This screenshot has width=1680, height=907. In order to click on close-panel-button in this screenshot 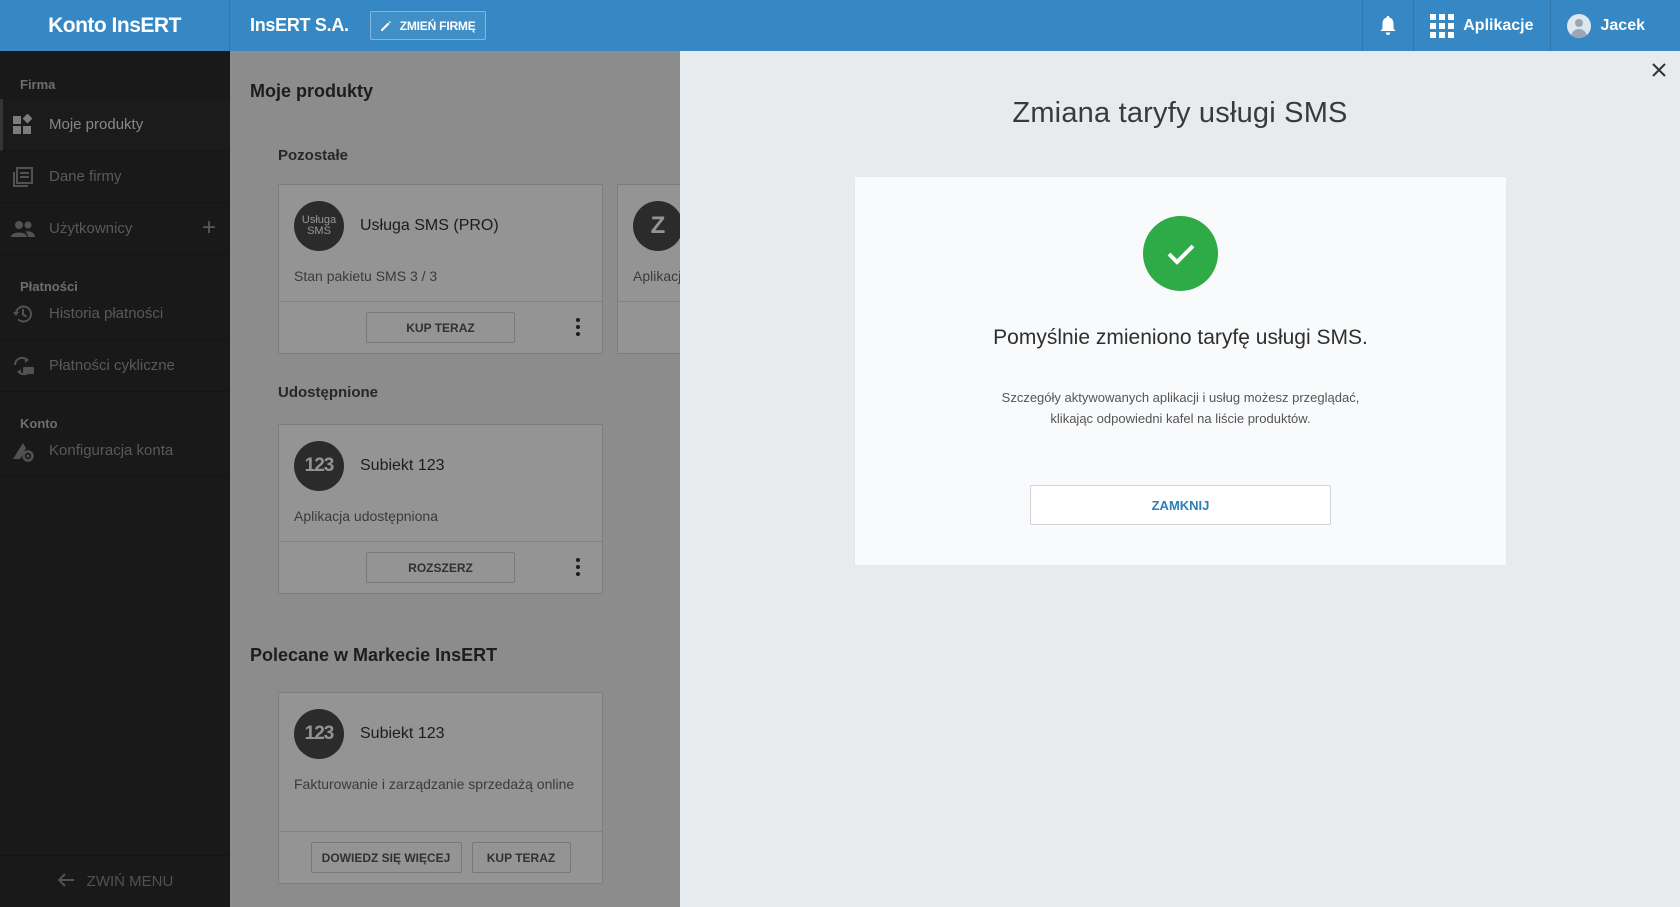, I will do `click(1659, 70)`.